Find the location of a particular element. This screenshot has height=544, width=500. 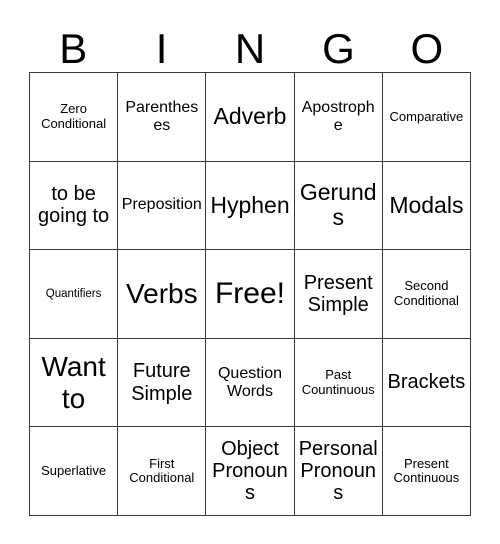

bingo-cell-label: Past Countinuous is located at coordinates (338, 382).